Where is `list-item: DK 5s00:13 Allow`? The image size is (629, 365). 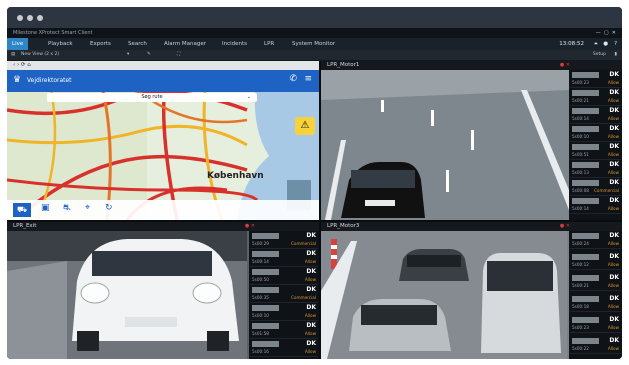 list-item: DK 5s00:13 Allow is located at coordinates (595, 169).